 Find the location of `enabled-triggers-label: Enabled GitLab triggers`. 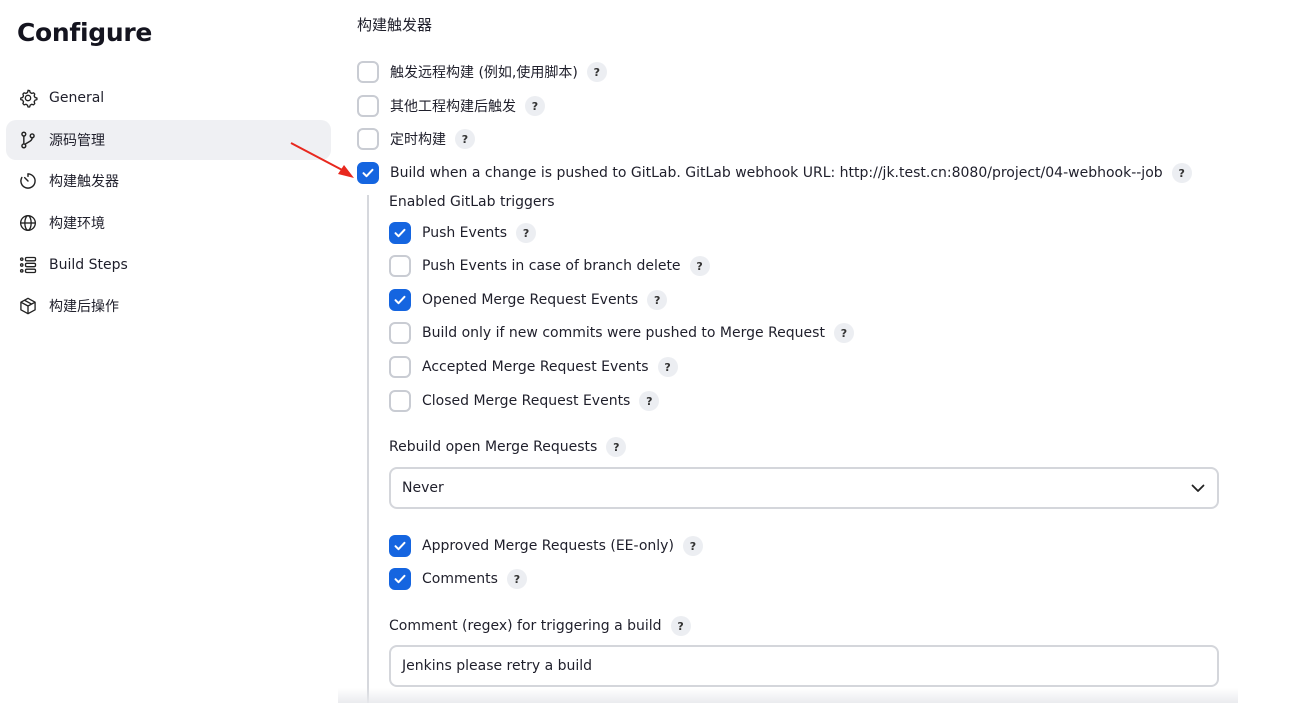

enabled-triggers-label: Enabled GitLab triggers is located at coordinates (472, 202).